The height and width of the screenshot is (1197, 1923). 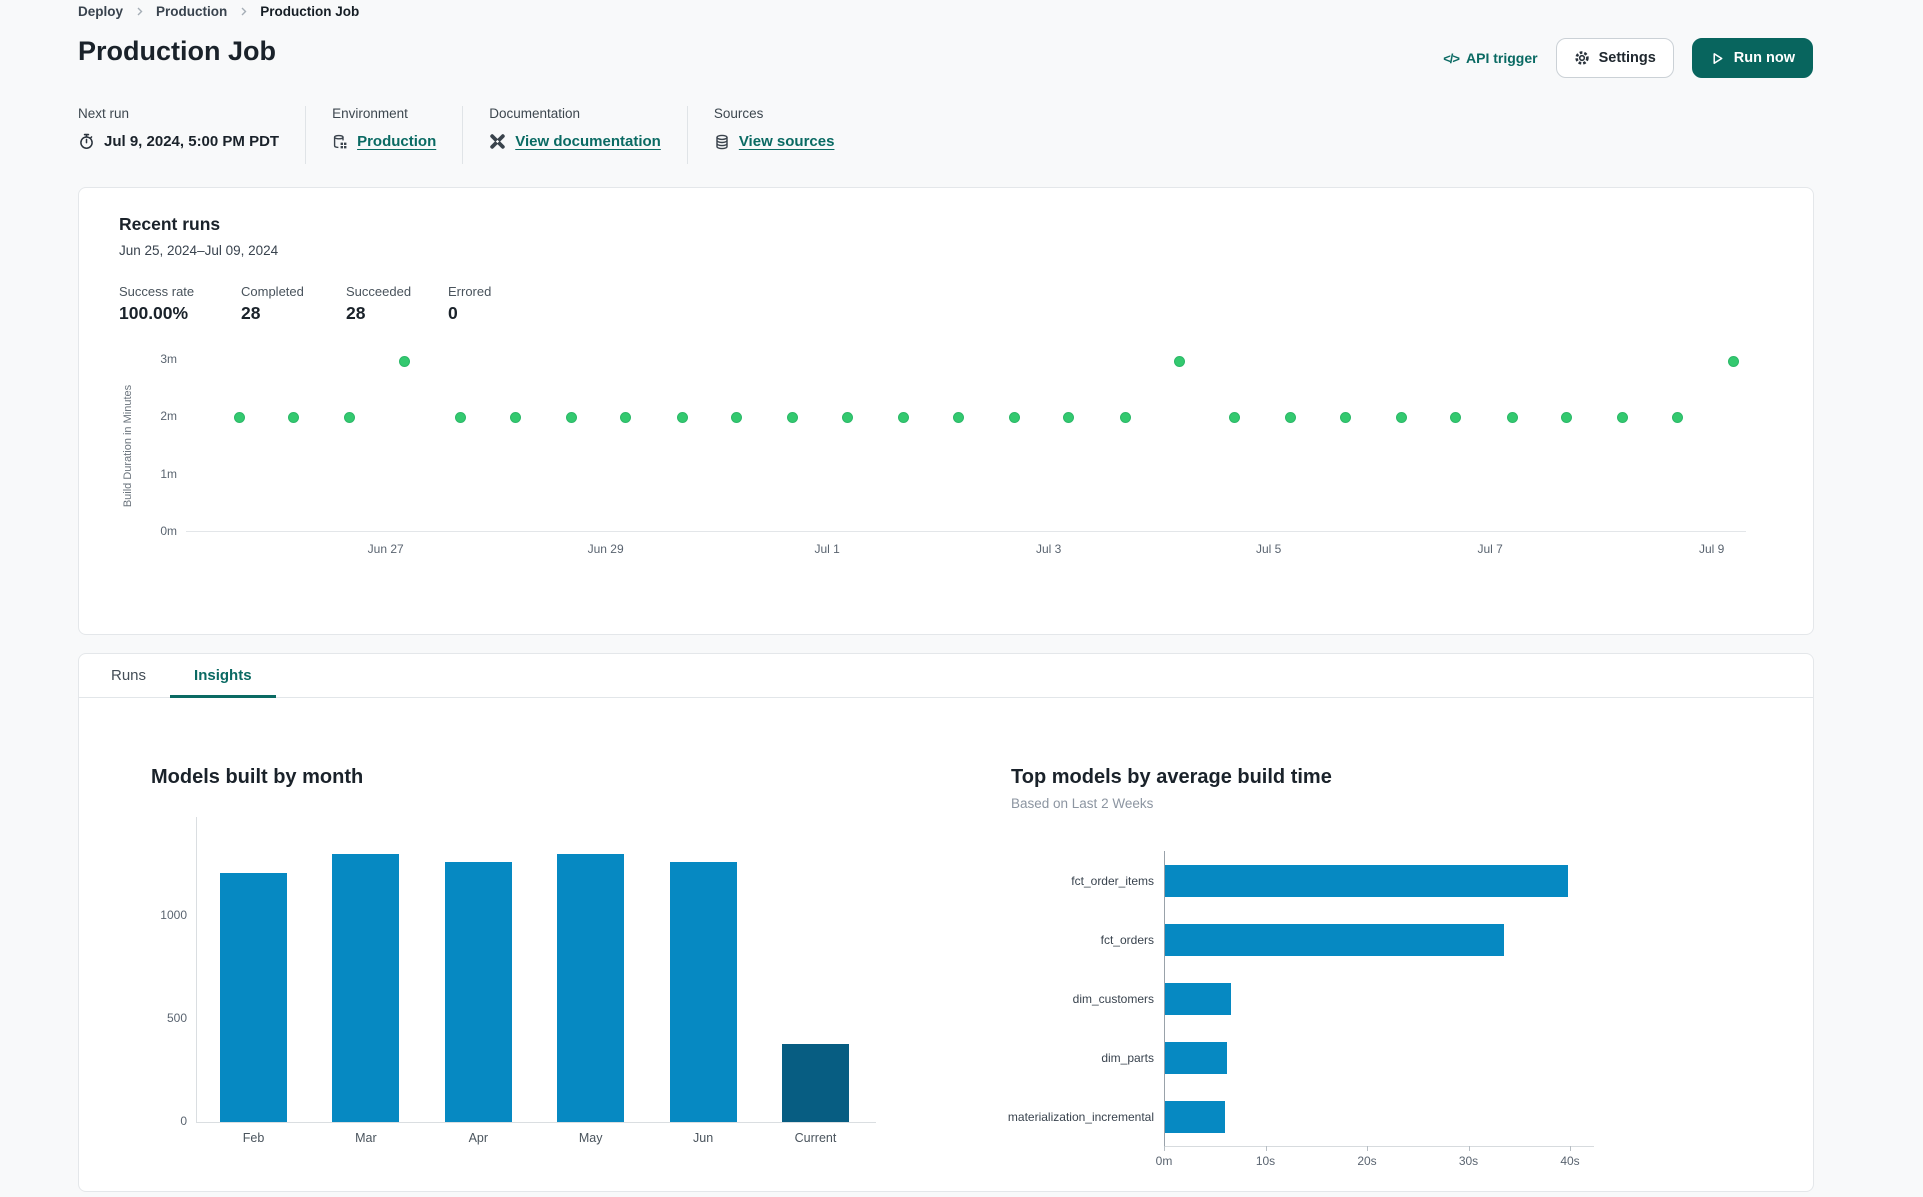 I want to click on breadcrumb-production: Production, so click(x=191, y=11).